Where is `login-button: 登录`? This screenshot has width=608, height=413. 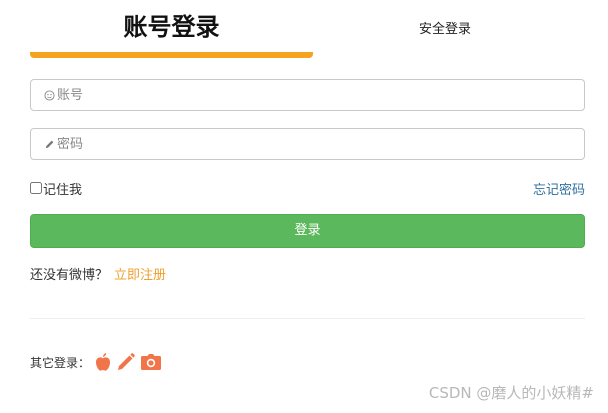 login-button: 登录 is located at coordinates (307, 231).